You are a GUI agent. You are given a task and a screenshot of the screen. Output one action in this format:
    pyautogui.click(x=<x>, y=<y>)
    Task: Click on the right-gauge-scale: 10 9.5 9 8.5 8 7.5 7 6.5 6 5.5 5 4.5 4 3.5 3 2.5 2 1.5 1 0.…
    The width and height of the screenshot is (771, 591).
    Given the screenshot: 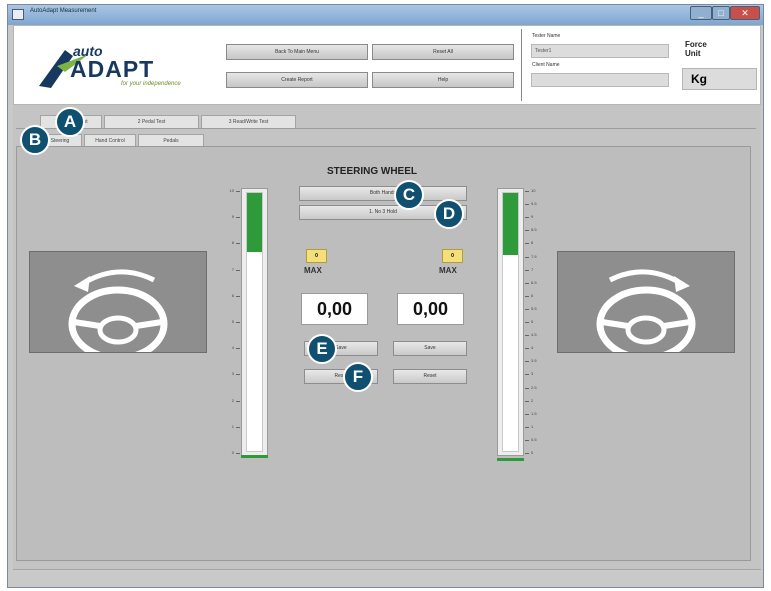 What is the action you would take?
    pyautogui.click(x=535, y=322)
    